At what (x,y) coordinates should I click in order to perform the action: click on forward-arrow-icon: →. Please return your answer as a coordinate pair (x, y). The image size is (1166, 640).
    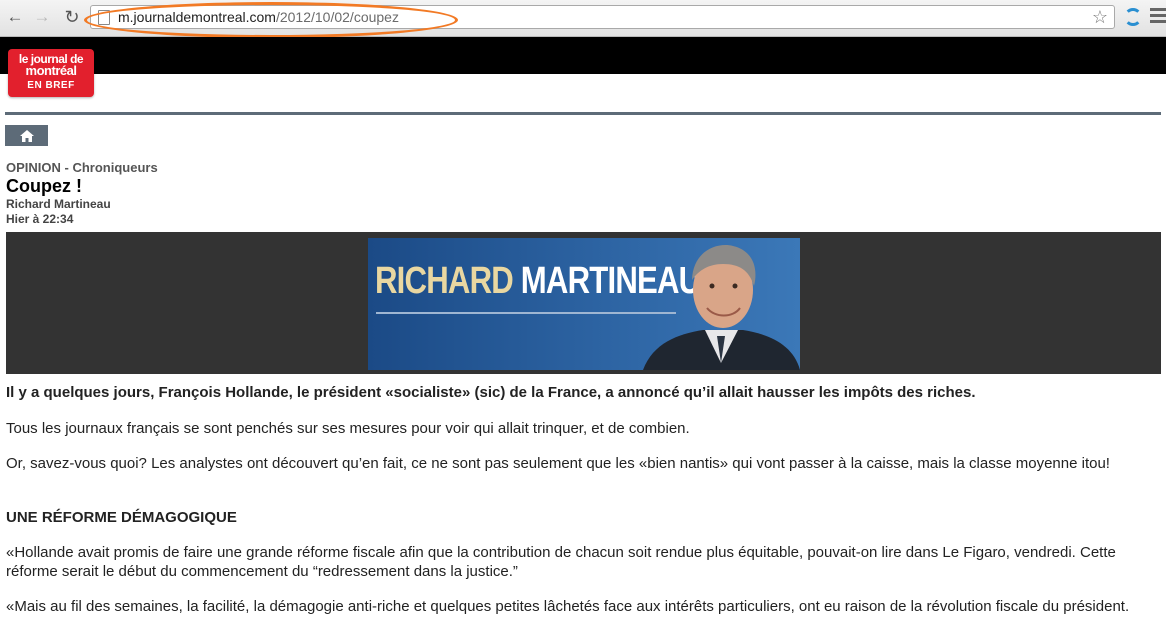
    Looking at the image, I should click on (42, 17).